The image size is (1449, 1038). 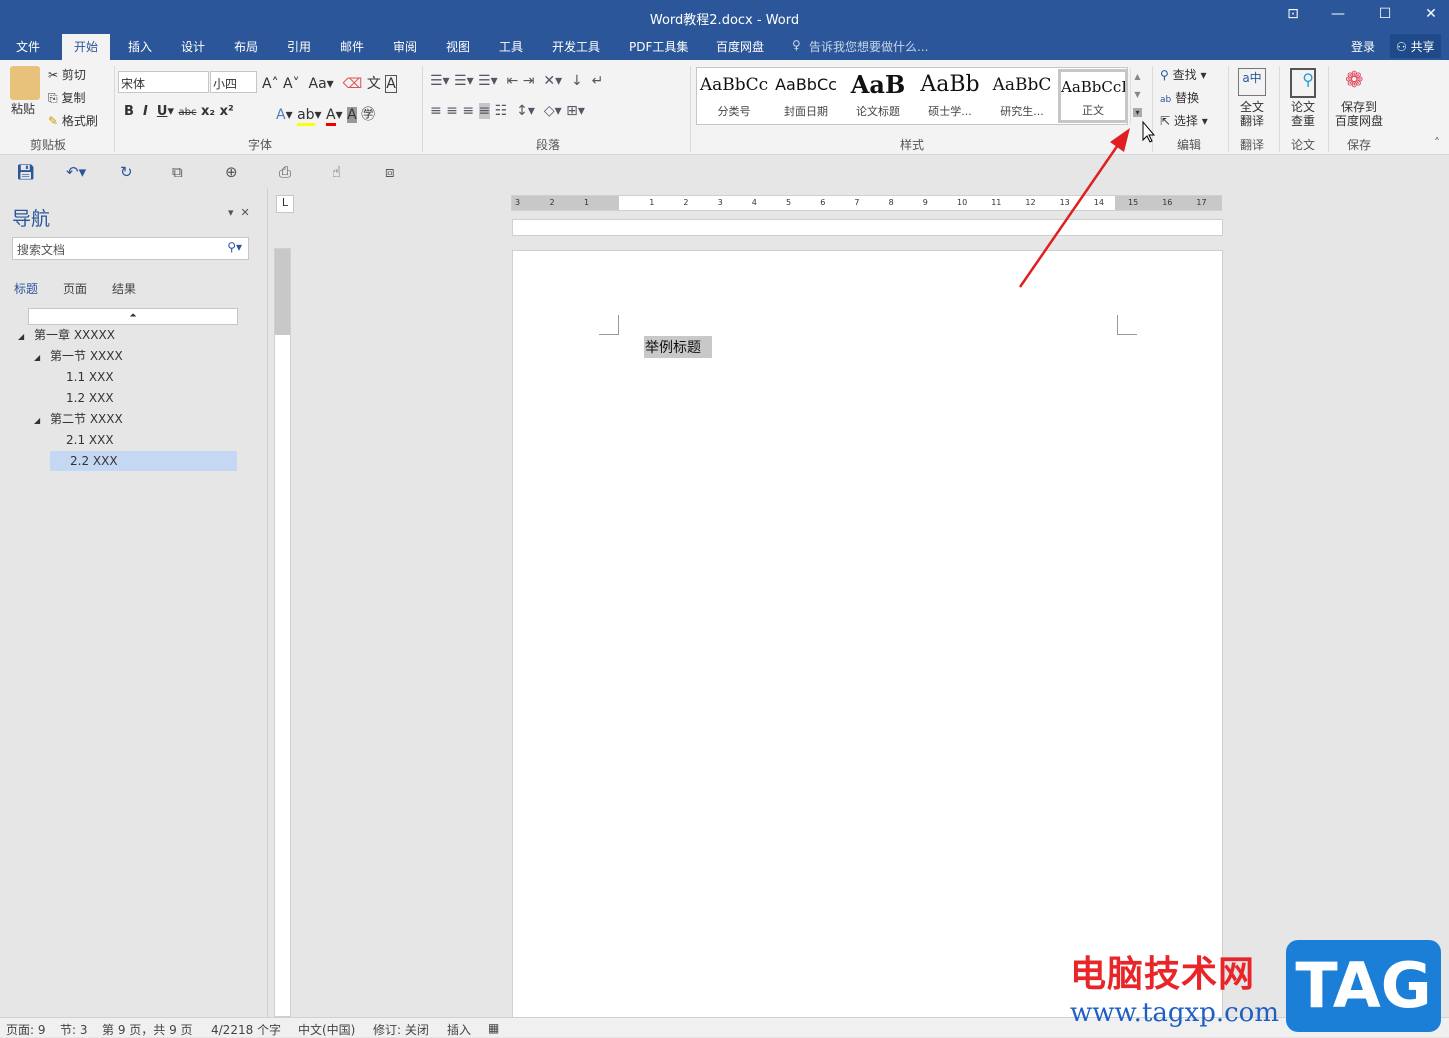 What do you see at coordinates (1189, 145) in the screenshot?
I see `group-label-editing: 编辑` at bounding box center [1189, 145].